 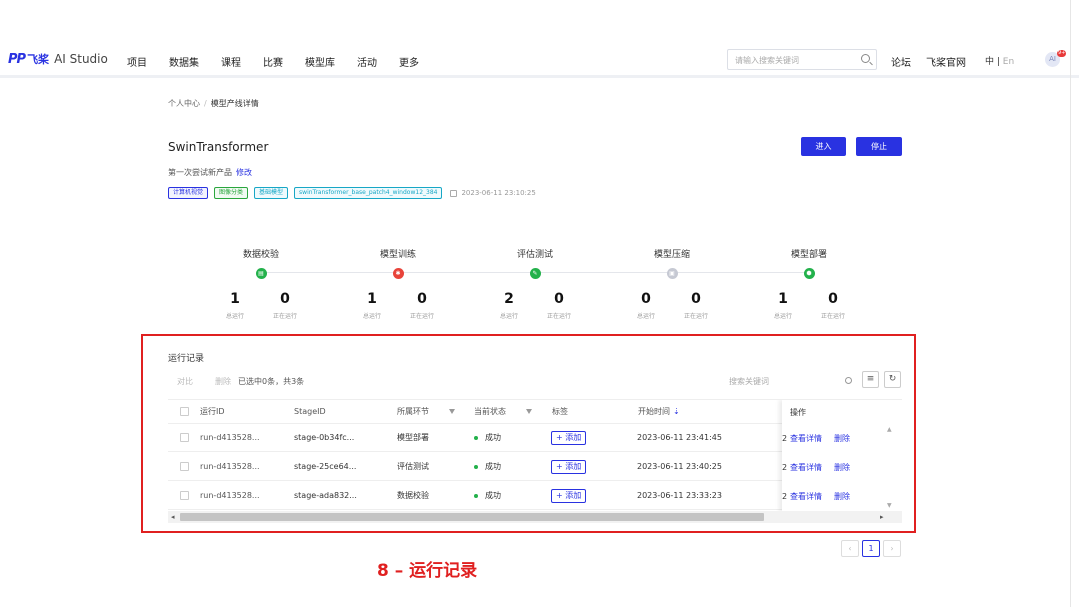 What do you see at coordinates (231, 61) in the screenshot?
I see `nav-item-courses: 课程` at bounding box center [231, 61].